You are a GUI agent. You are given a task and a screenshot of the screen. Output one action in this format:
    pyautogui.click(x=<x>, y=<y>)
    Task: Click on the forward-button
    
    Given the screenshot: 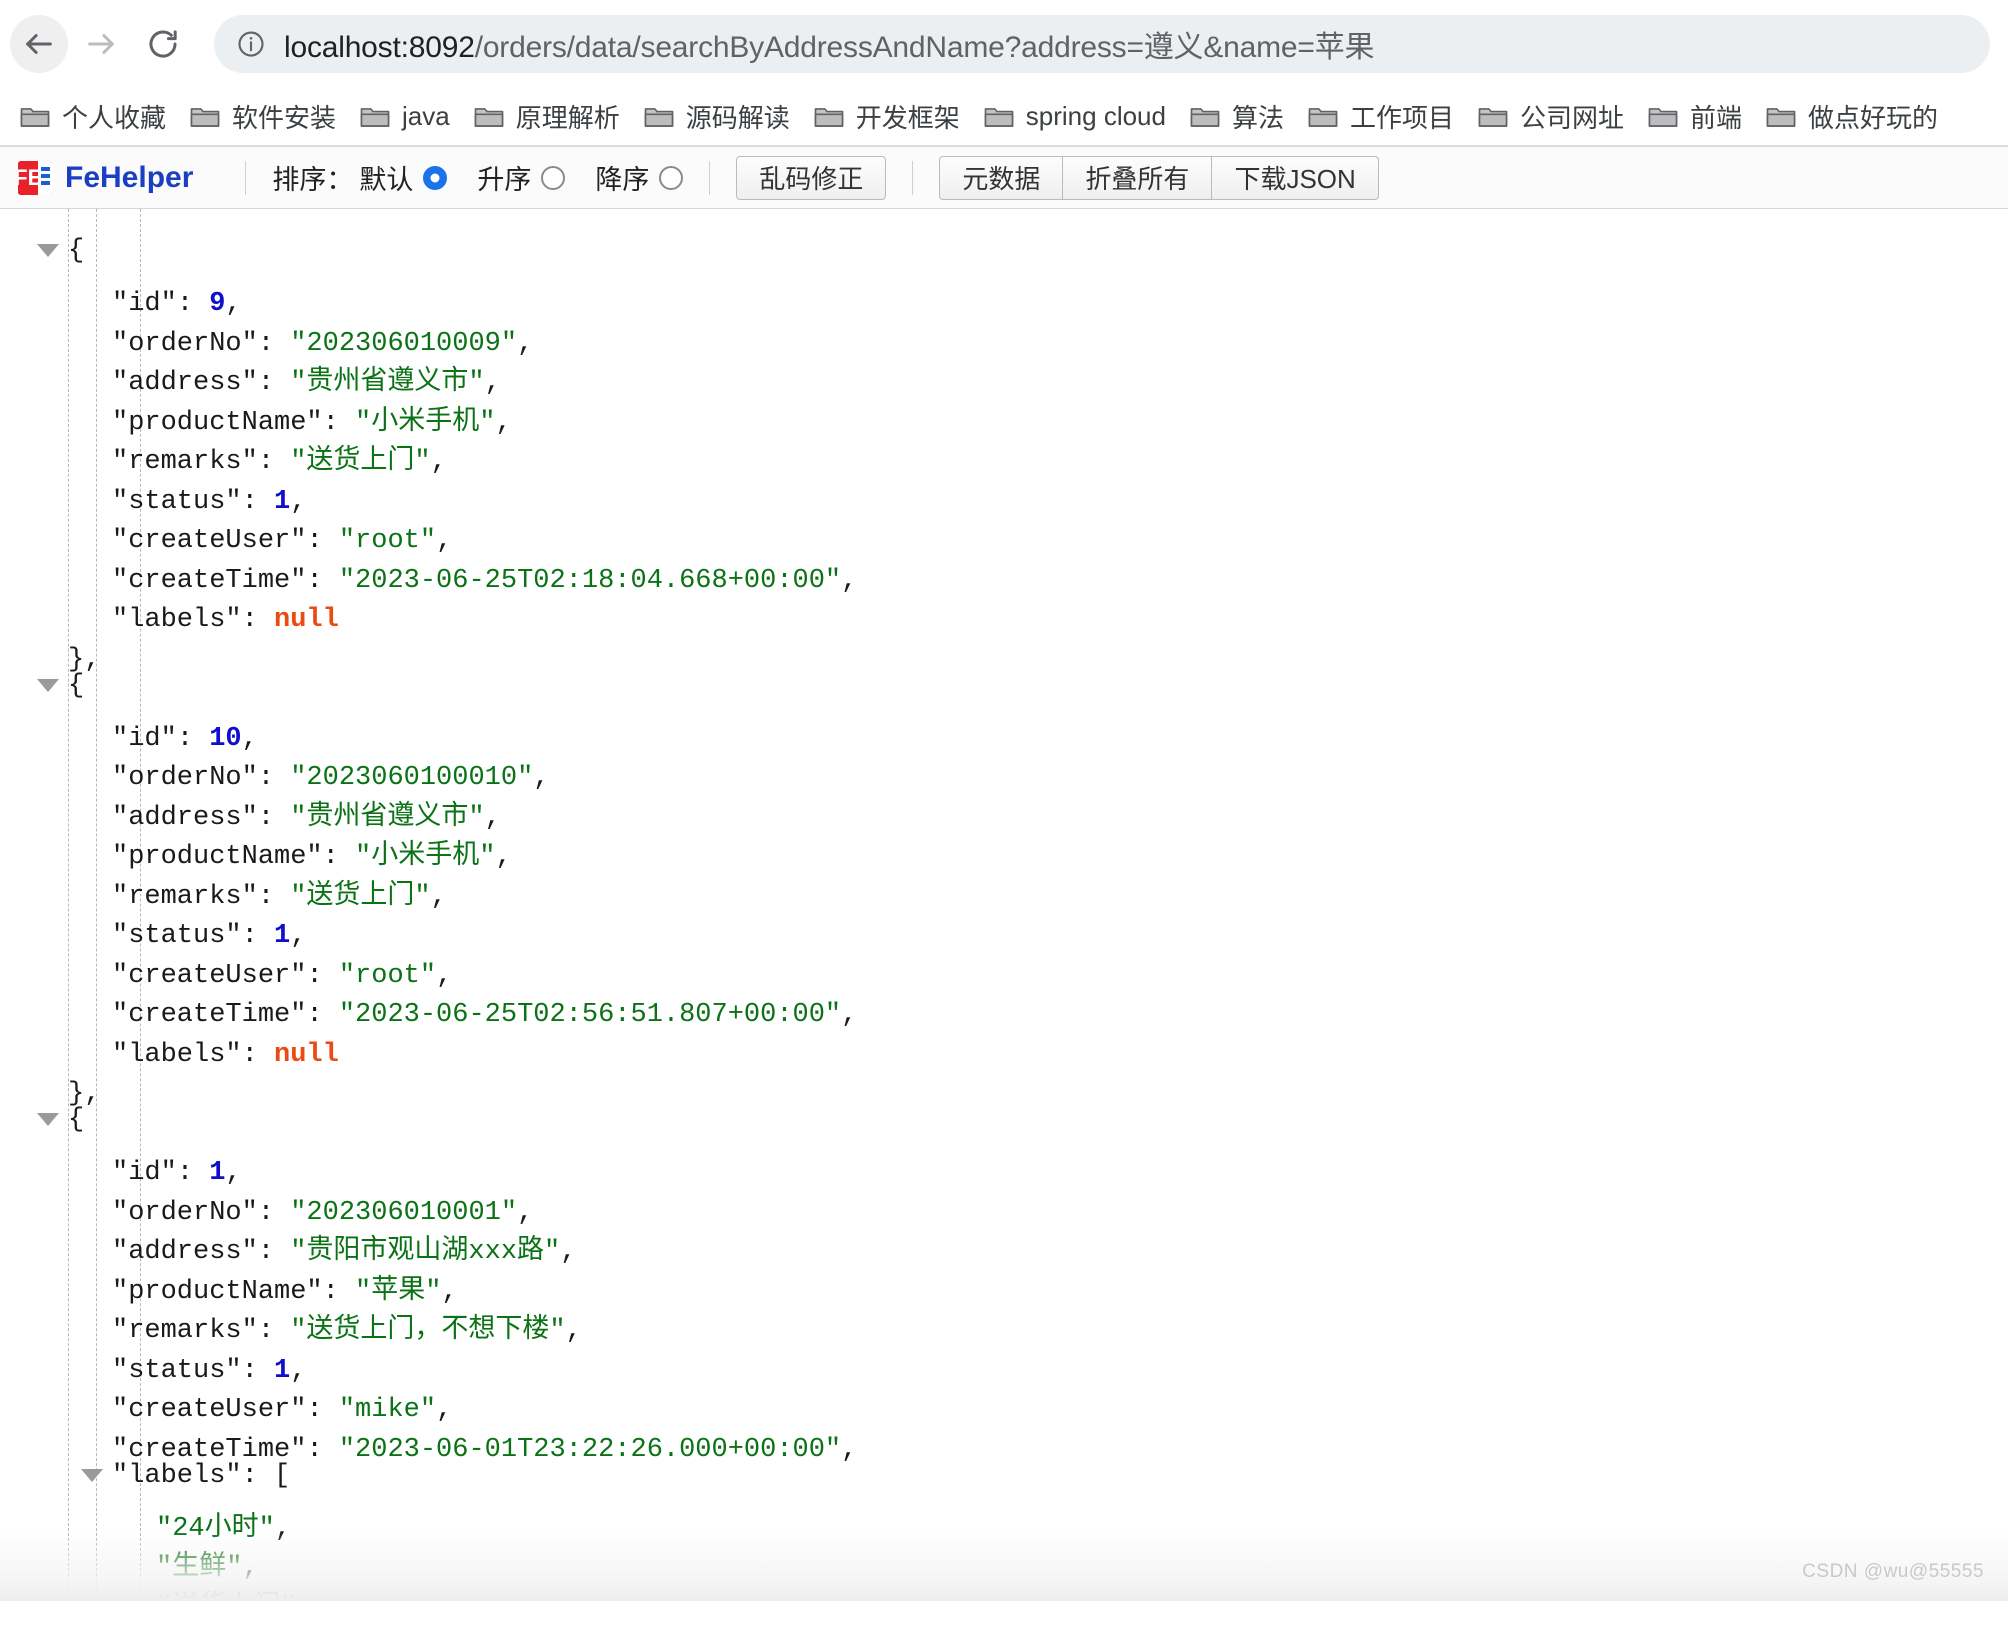 What is the action you would take?
    pyautogui.click(x=101, y=44)
    